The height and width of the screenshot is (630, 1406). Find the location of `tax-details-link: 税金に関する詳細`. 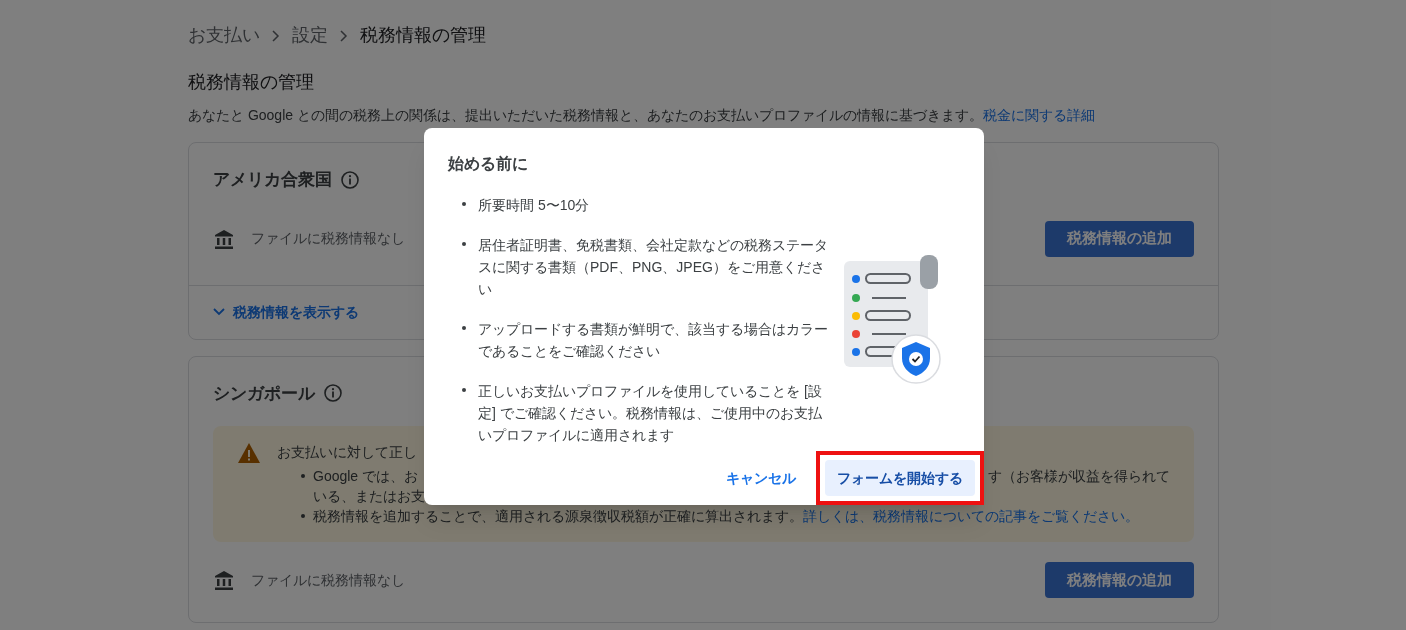

tax-details-link: 税金に関する詳細 is located at coordinates (1038, 115).